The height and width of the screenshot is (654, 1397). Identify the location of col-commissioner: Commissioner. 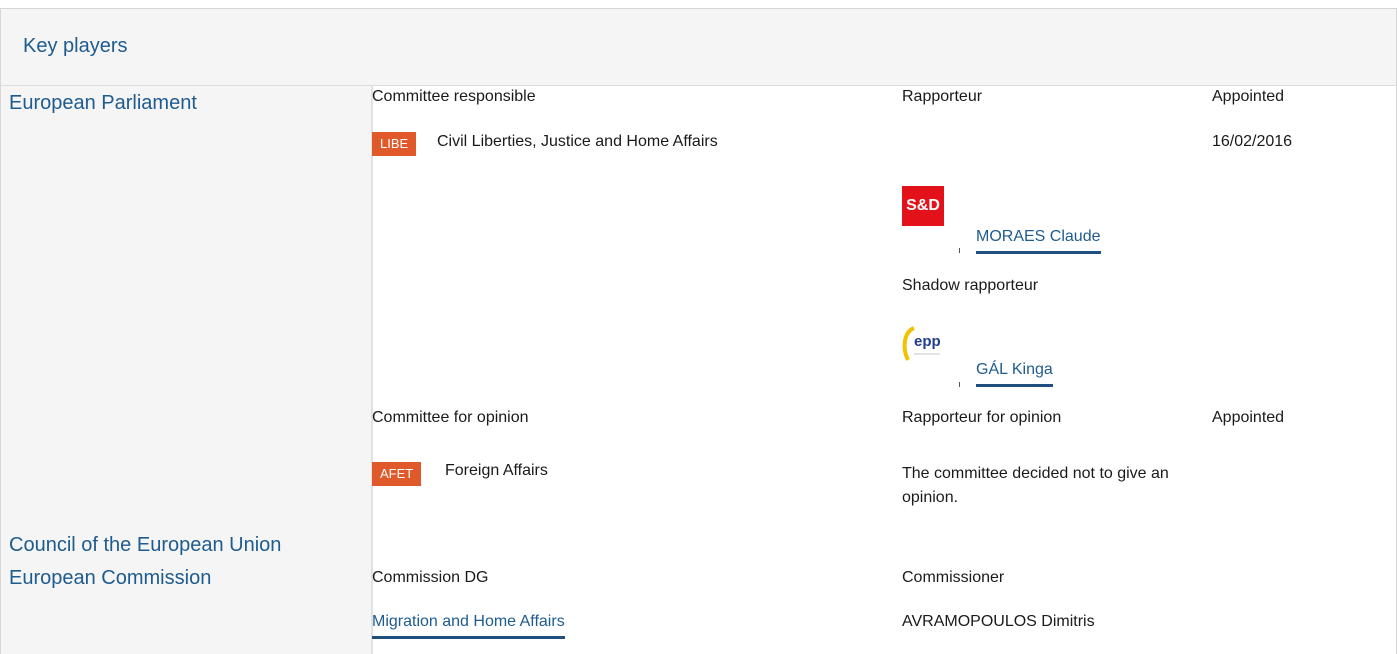
(953, 577).